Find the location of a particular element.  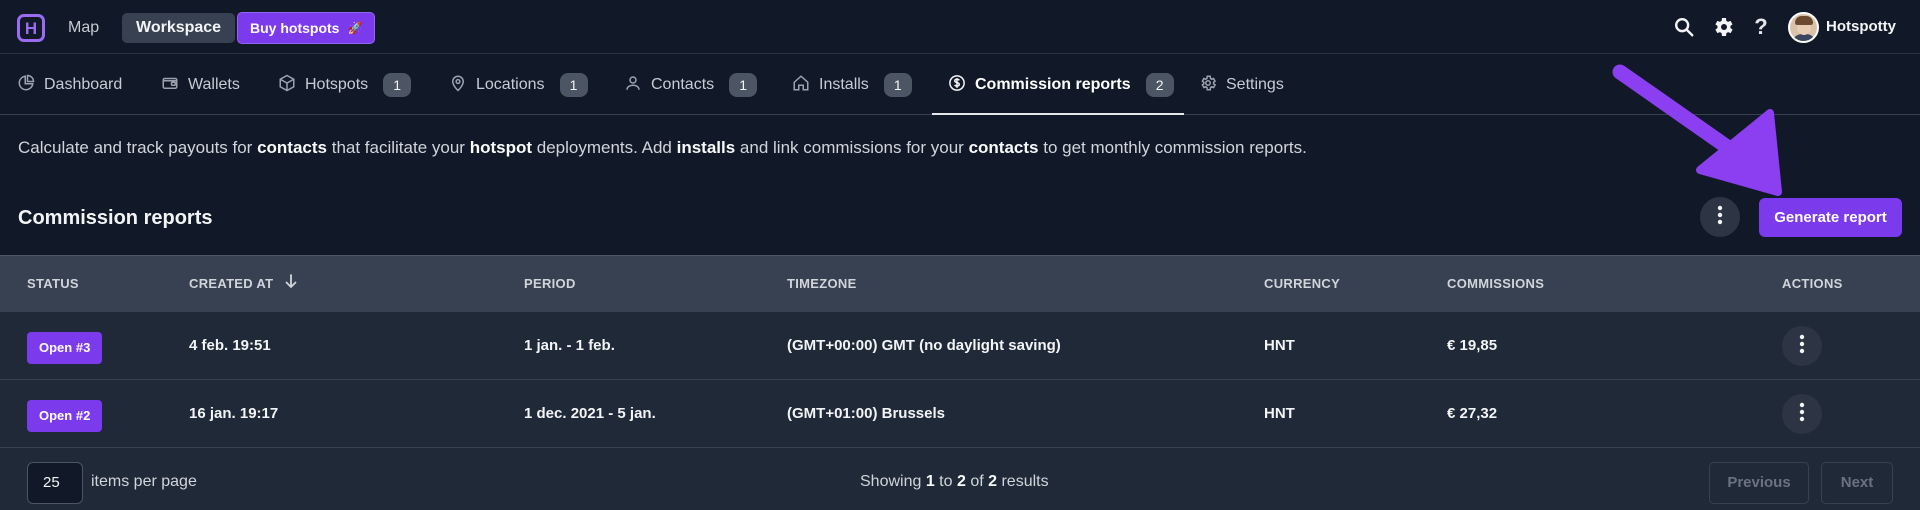

cell-commissions: € 27,32 is located at coordinates (1472, 413).